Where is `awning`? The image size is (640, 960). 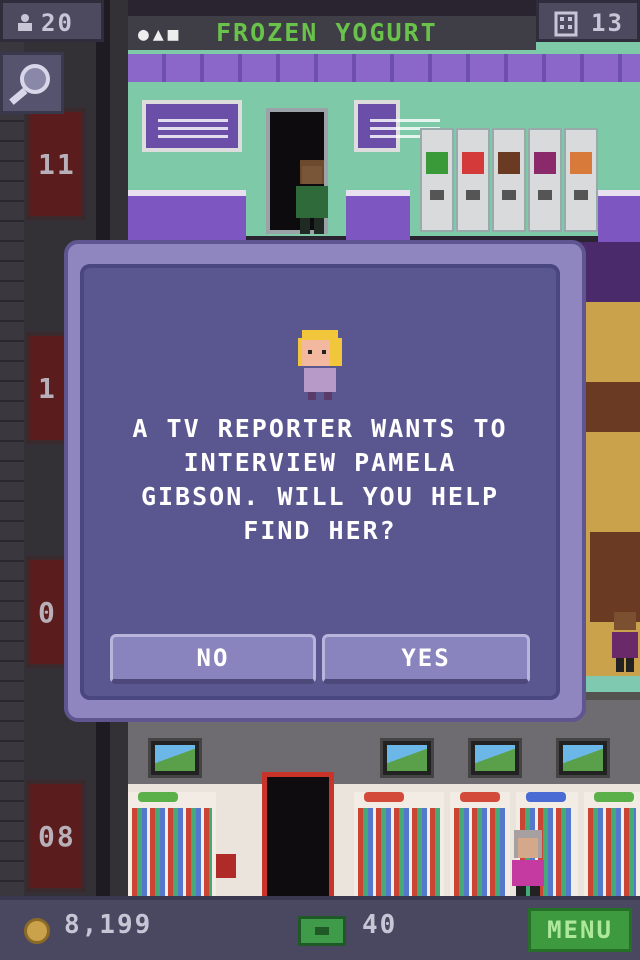 awning is located at coordinates (384, 68).